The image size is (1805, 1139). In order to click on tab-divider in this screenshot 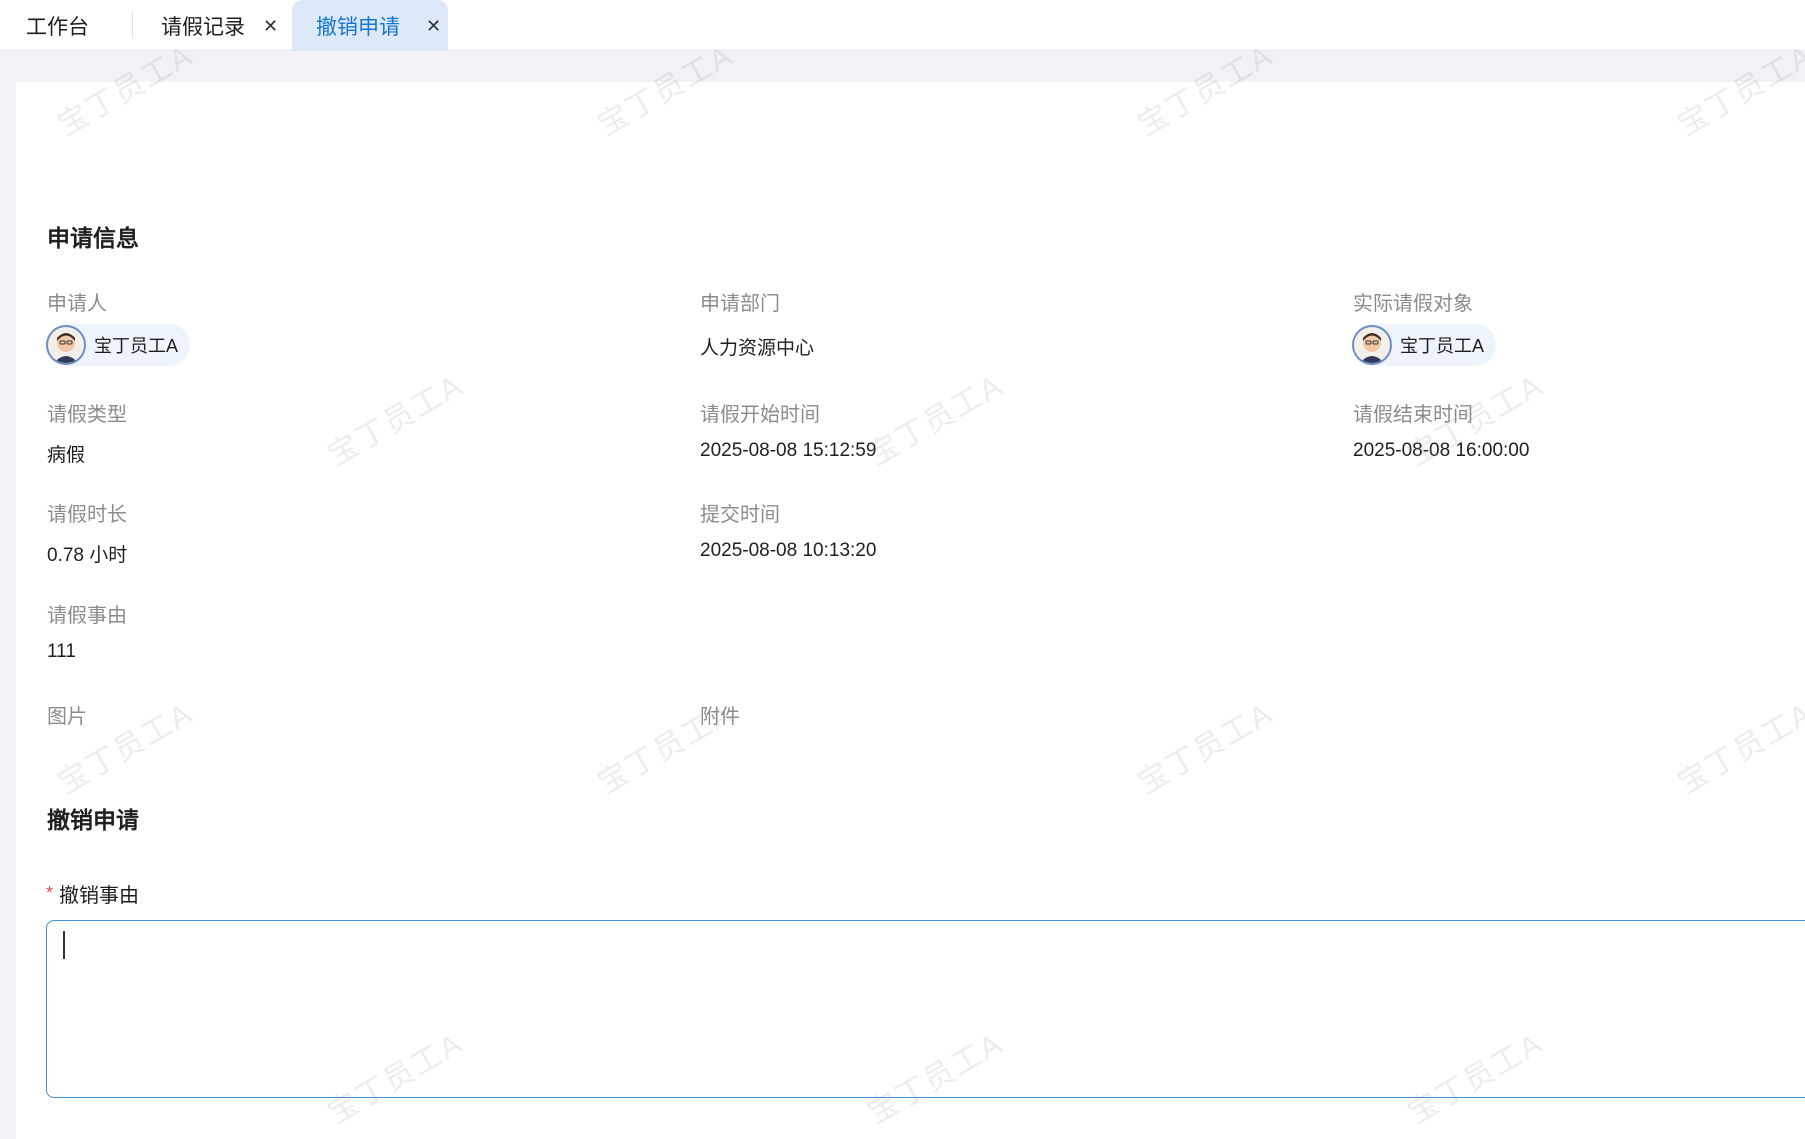, I will do `click(132, 25)`.